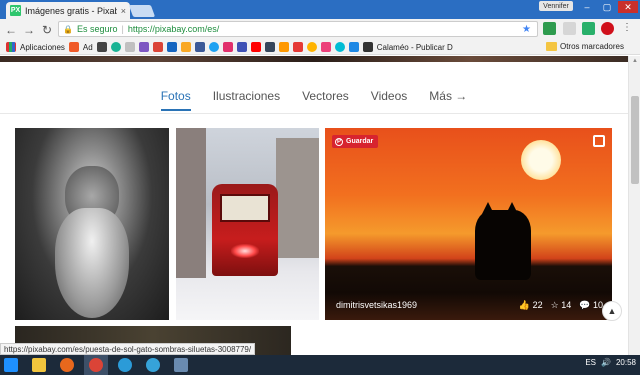  Describe the element at coordinates (123, 11) in the screenshot. I see `tab-close-icon: ×` at that location.